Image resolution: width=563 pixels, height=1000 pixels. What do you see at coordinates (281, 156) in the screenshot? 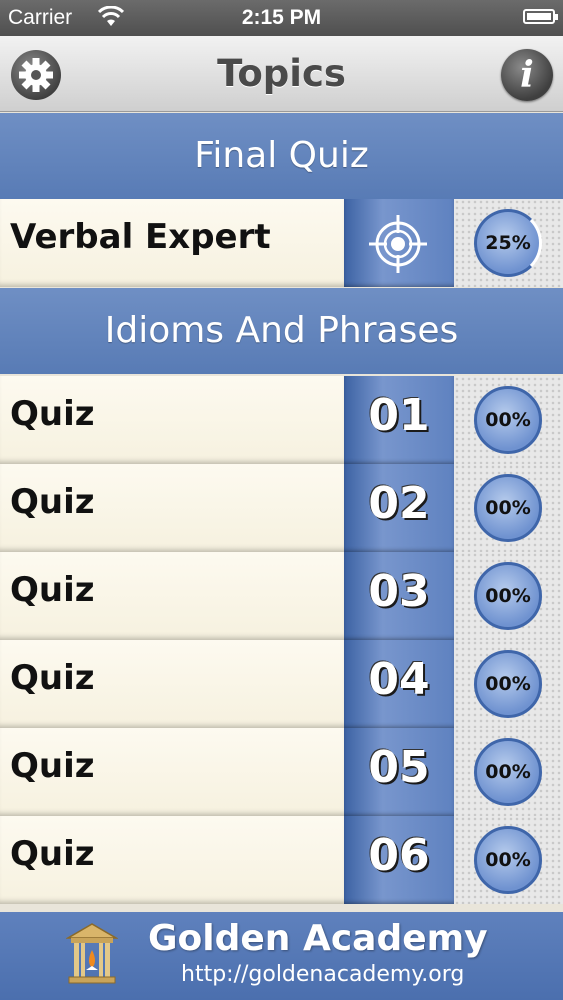
I see `section-header-final-quiz: Final Quiz` at bounding box center [281, 156].